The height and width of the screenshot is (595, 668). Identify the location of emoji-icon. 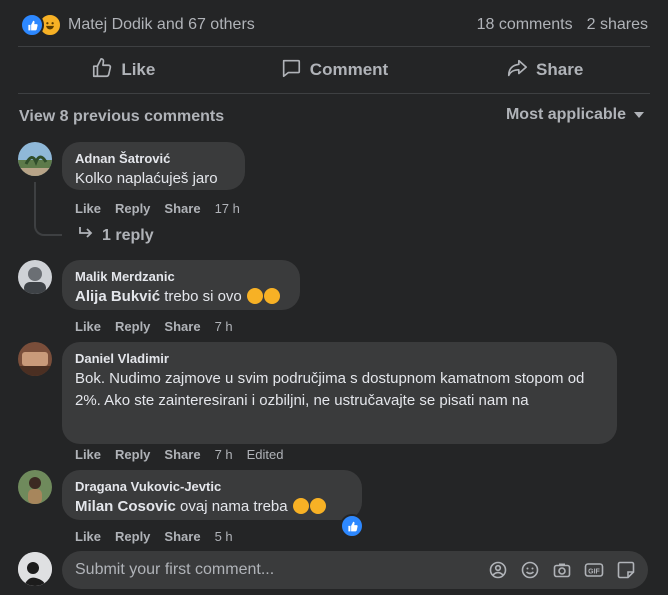
(530, 570).